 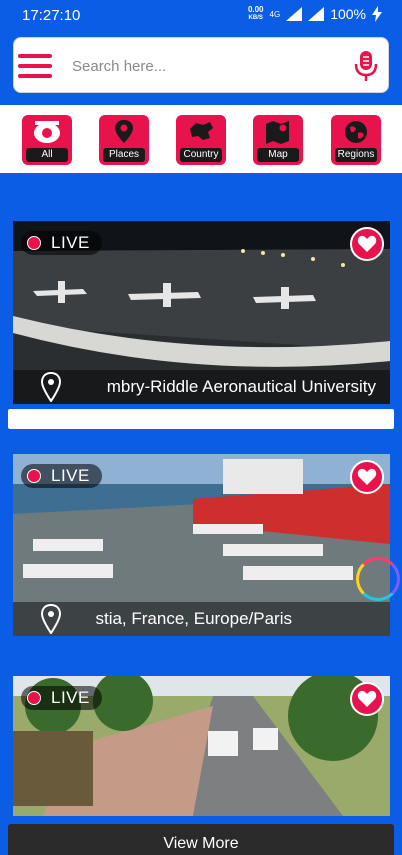 I want to click on category-all: All, so click(x=47, y=140).